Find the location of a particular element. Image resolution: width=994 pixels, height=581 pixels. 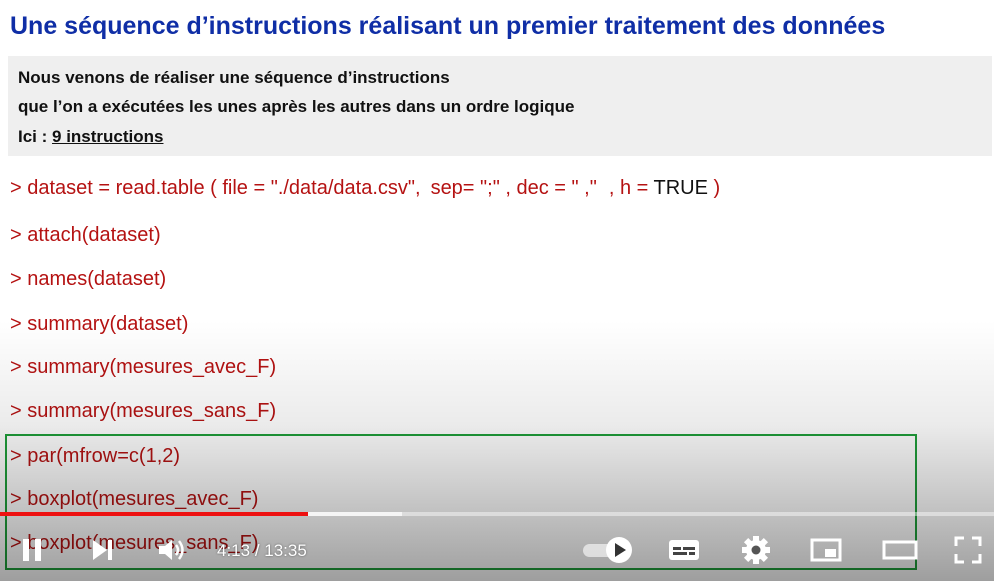

settings-button is located at coordinates (756, 550).